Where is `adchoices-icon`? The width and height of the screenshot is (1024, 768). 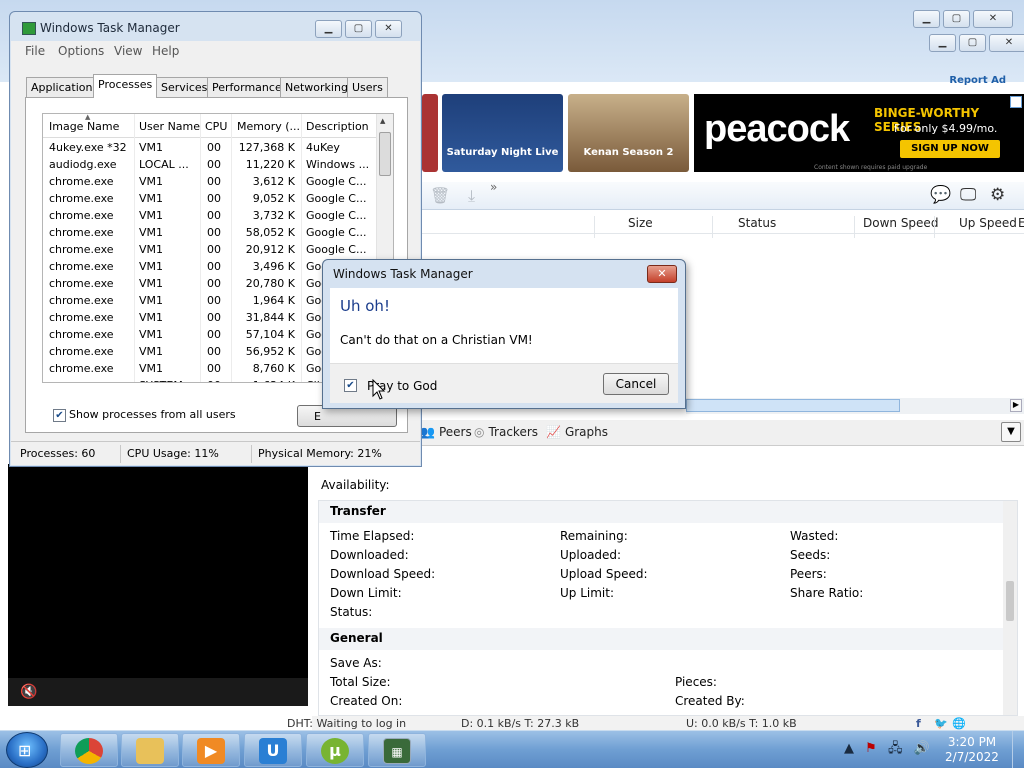
adchoices-icon is located at coordinates (1016, 102).